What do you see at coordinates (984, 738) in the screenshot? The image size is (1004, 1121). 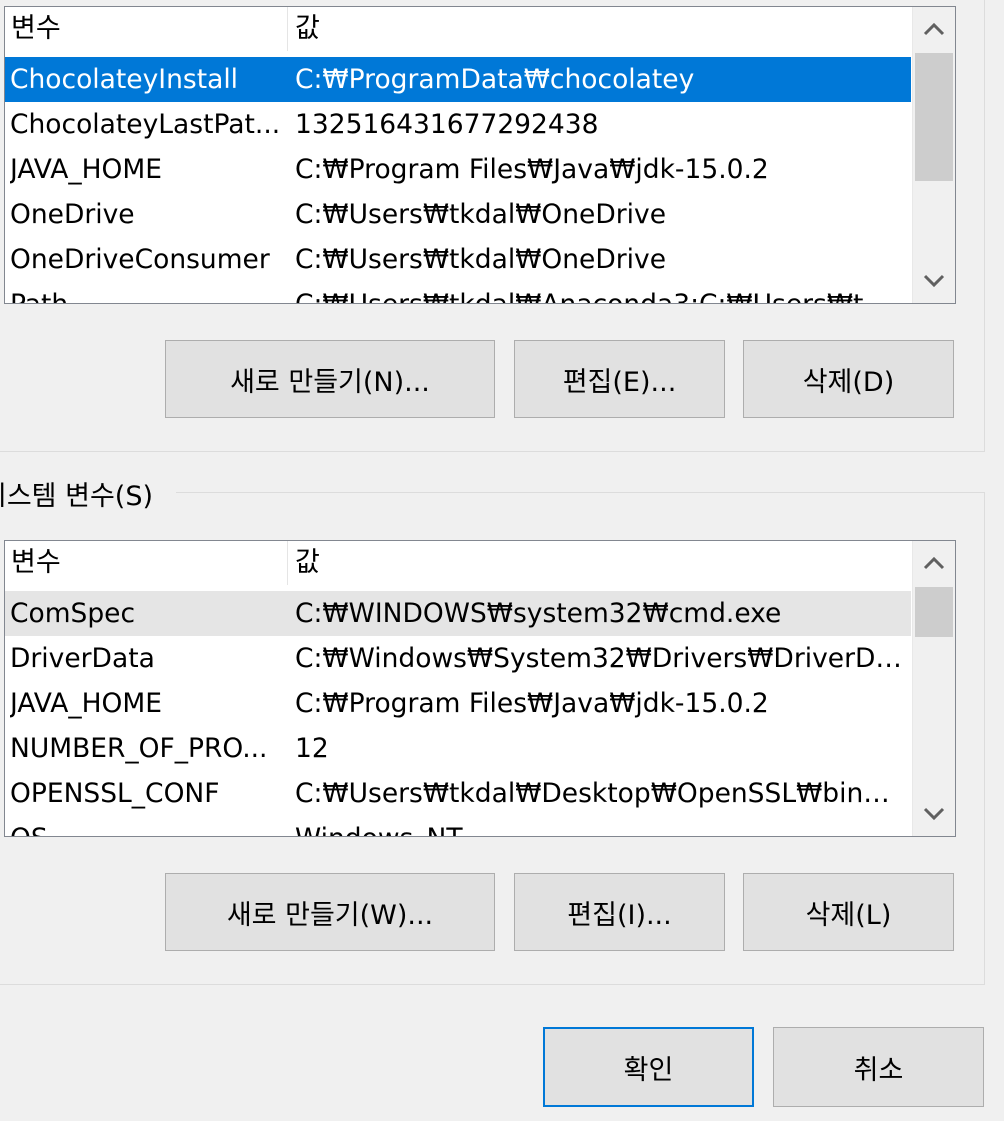 I see `system-group-border-right` at bounding box center [984, 738].